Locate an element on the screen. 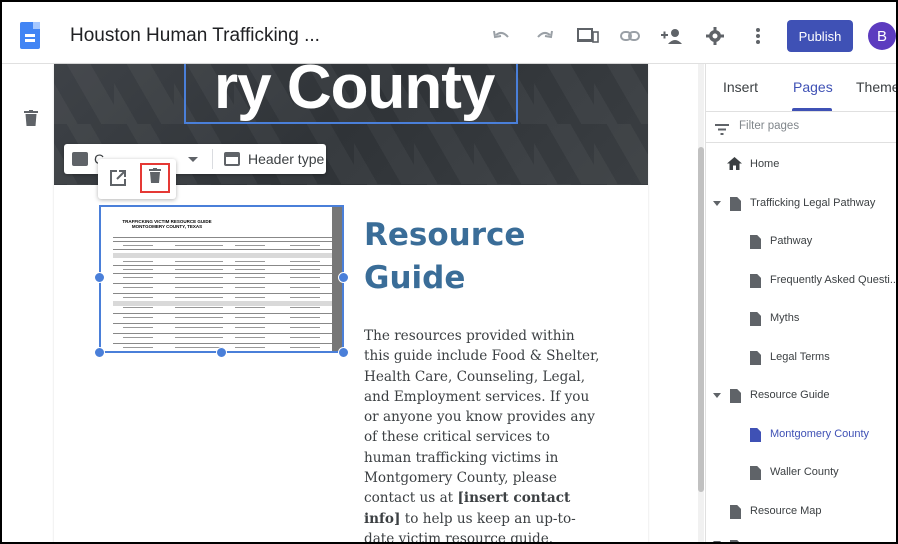  account-avatar: B is located at coordinates (882, 36).